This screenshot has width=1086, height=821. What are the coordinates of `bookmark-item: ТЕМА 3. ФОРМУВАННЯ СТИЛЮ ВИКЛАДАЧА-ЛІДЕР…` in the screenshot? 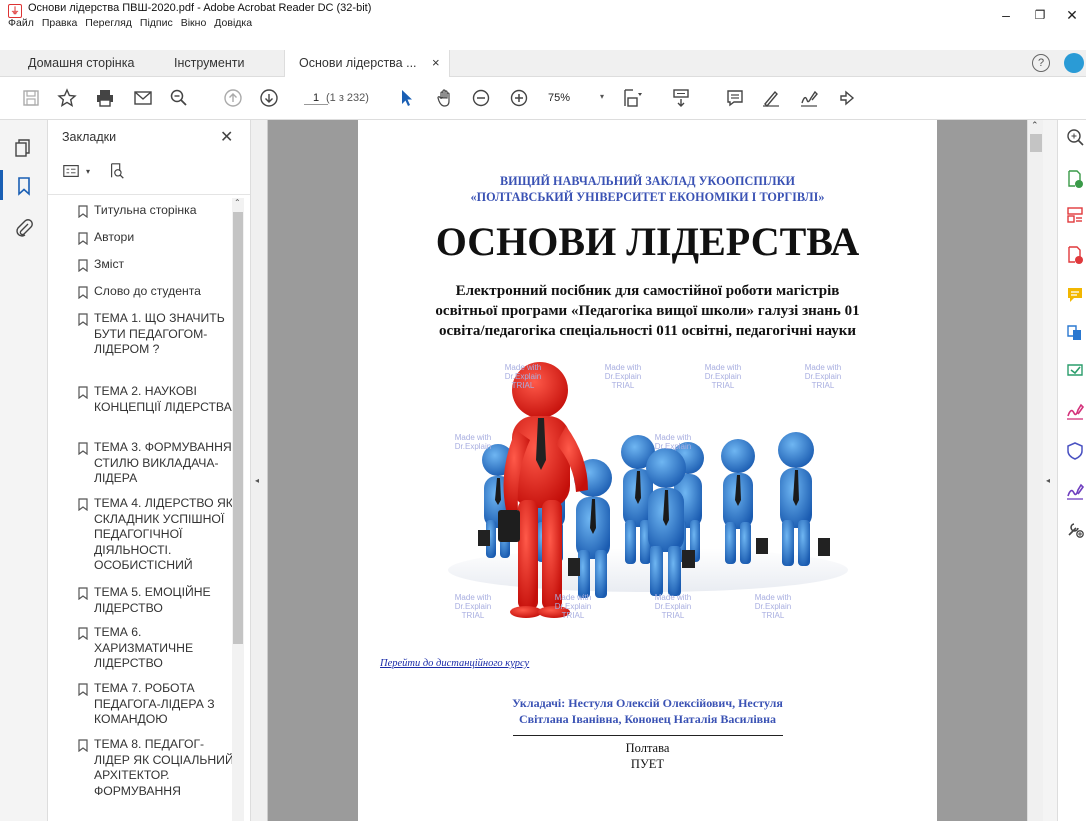 It's located at (158, 463).